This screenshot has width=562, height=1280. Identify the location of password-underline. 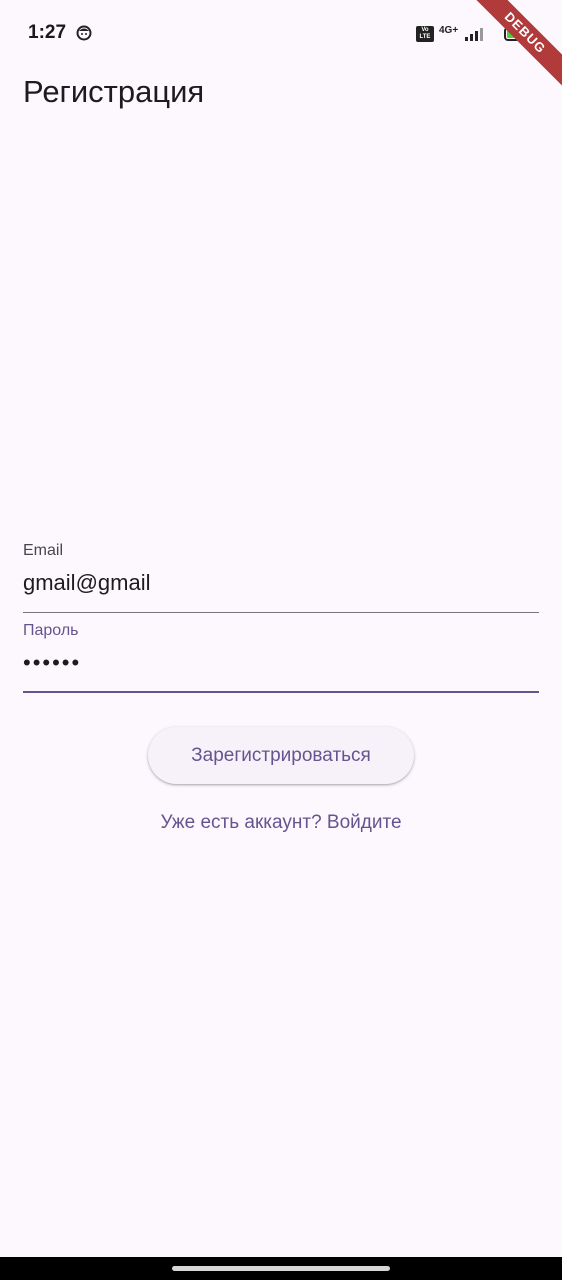
(281, 692).